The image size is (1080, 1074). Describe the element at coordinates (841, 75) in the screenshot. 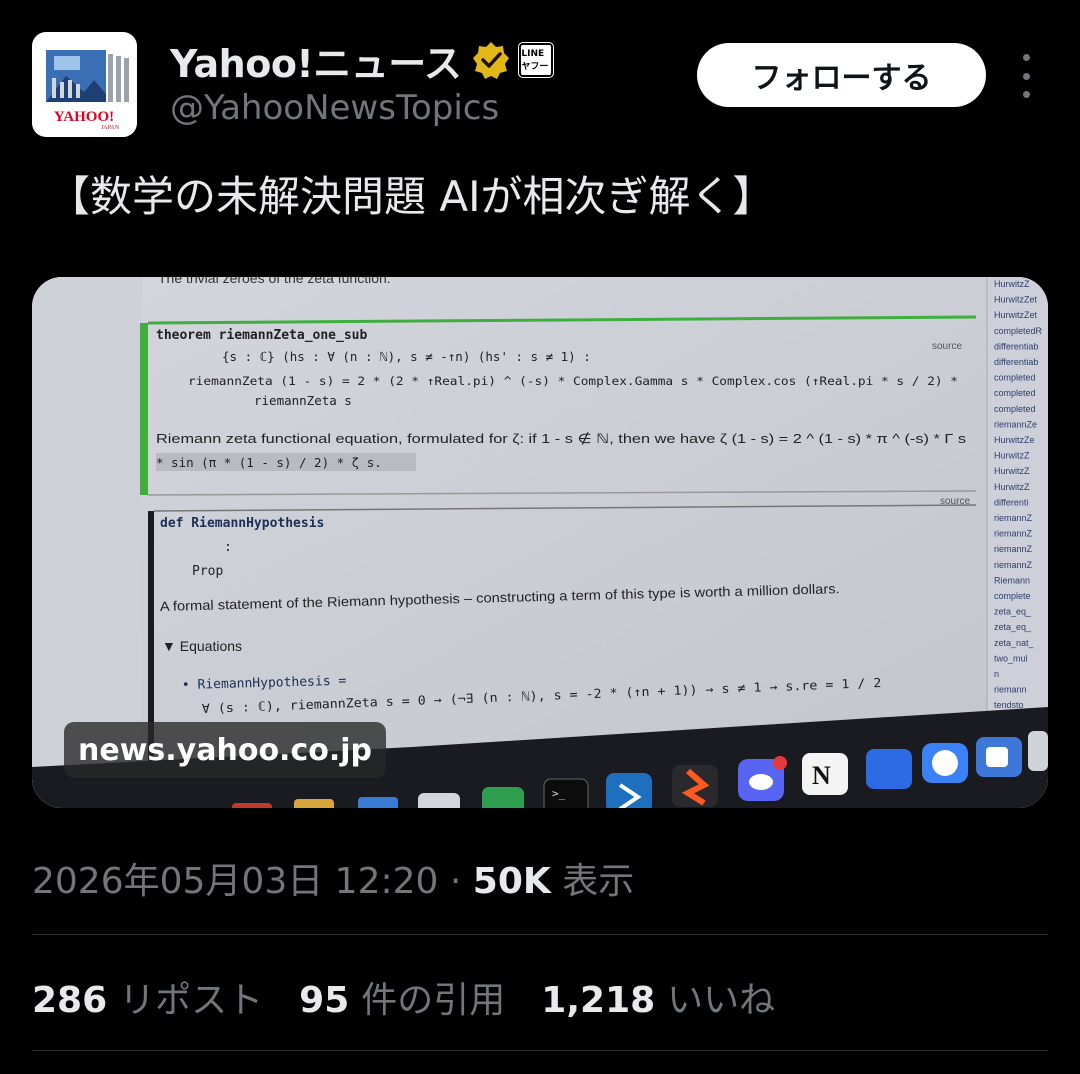

I see `follow-button: フォローする` at that location.